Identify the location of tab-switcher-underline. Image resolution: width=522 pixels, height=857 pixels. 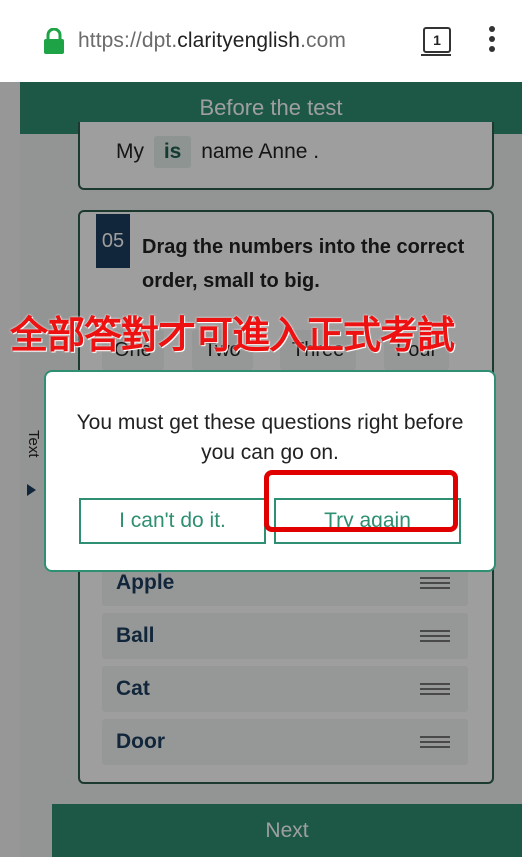
(436, 55).